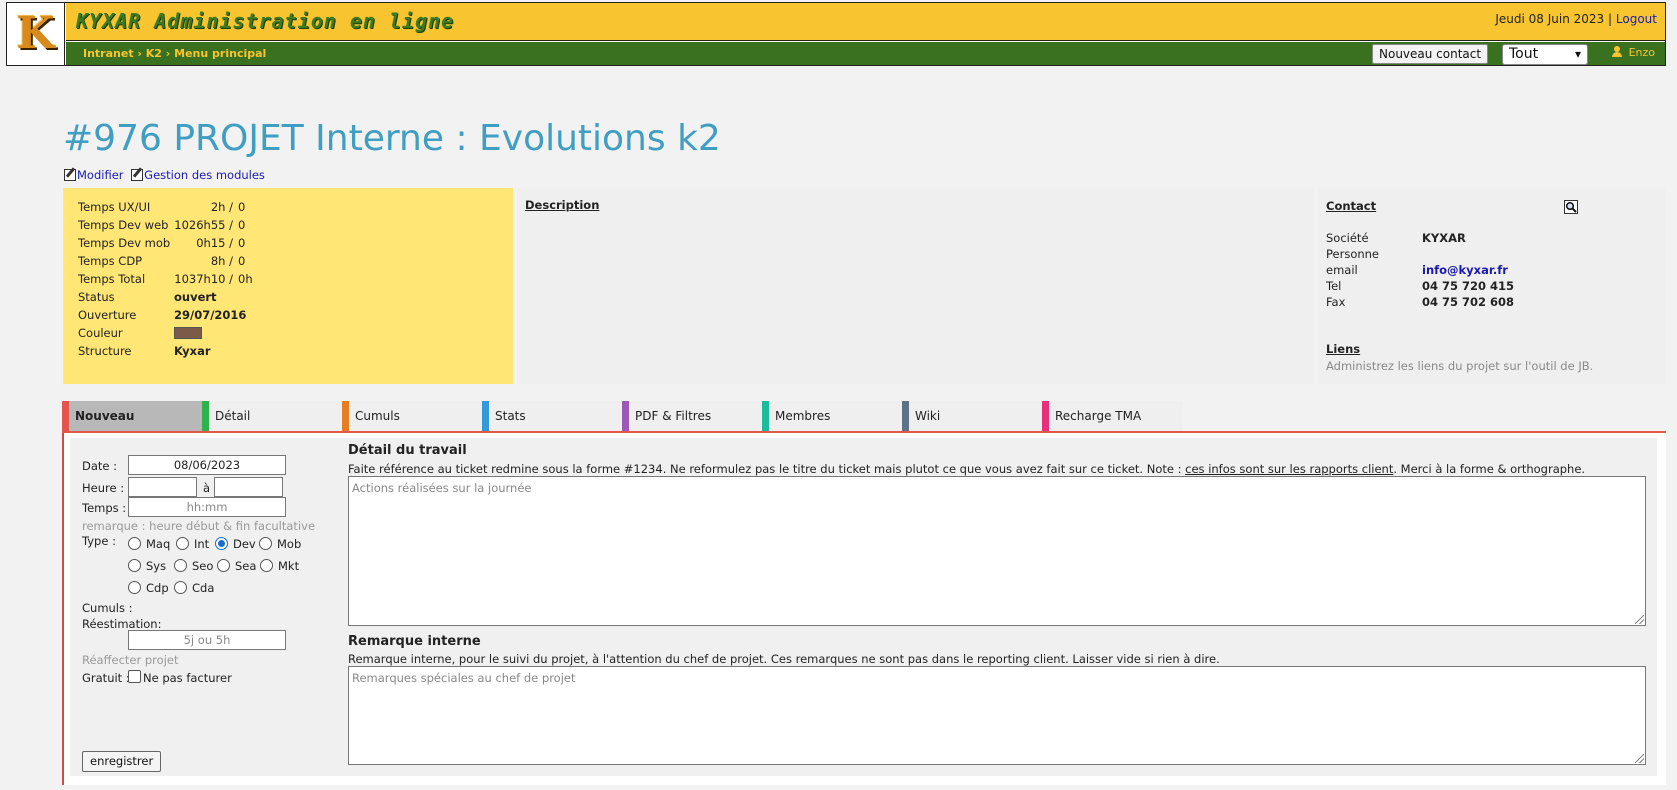 The width and height of the screenshot is (1677, 790). What do you see at coordinates (202, 544) in the screenshot?
I see `radio-label: Int` at bounding box center [202, 544].